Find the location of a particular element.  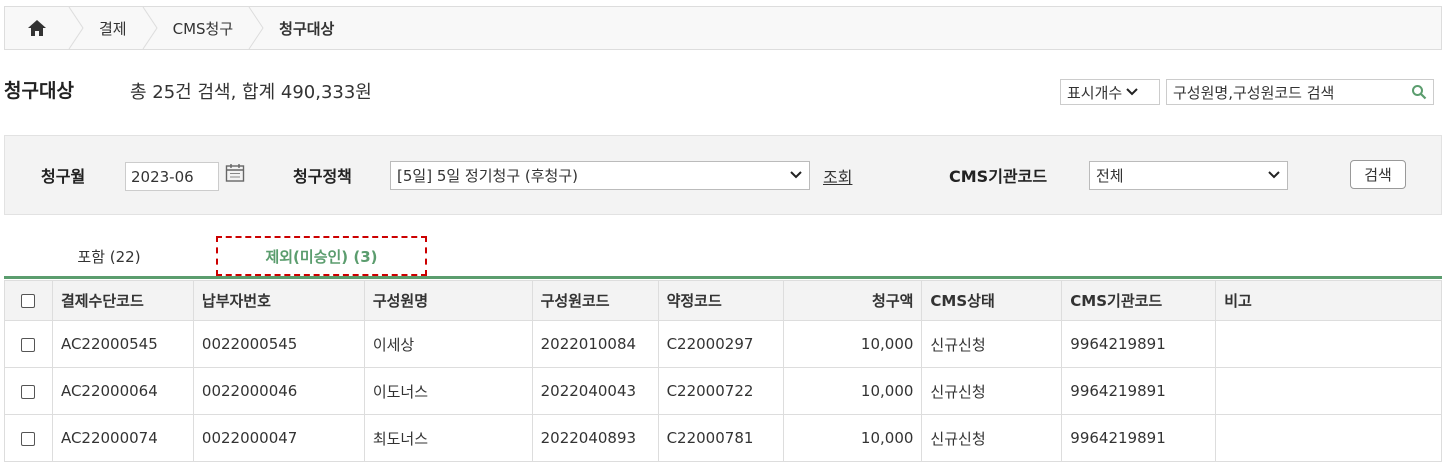

table-cell: AC22000074 is located at coordinates (122, 438).